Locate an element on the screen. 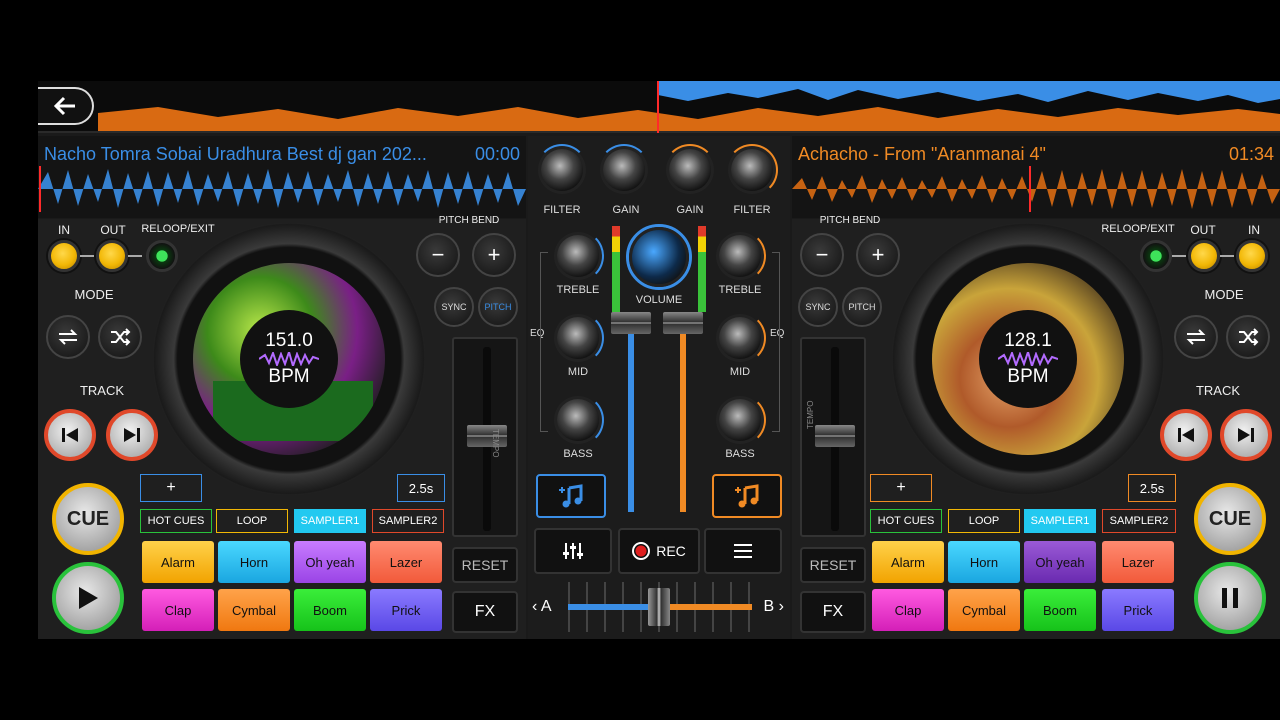  deck-right-platter: 128.1 BPM is located at coordinates (1028, 359).